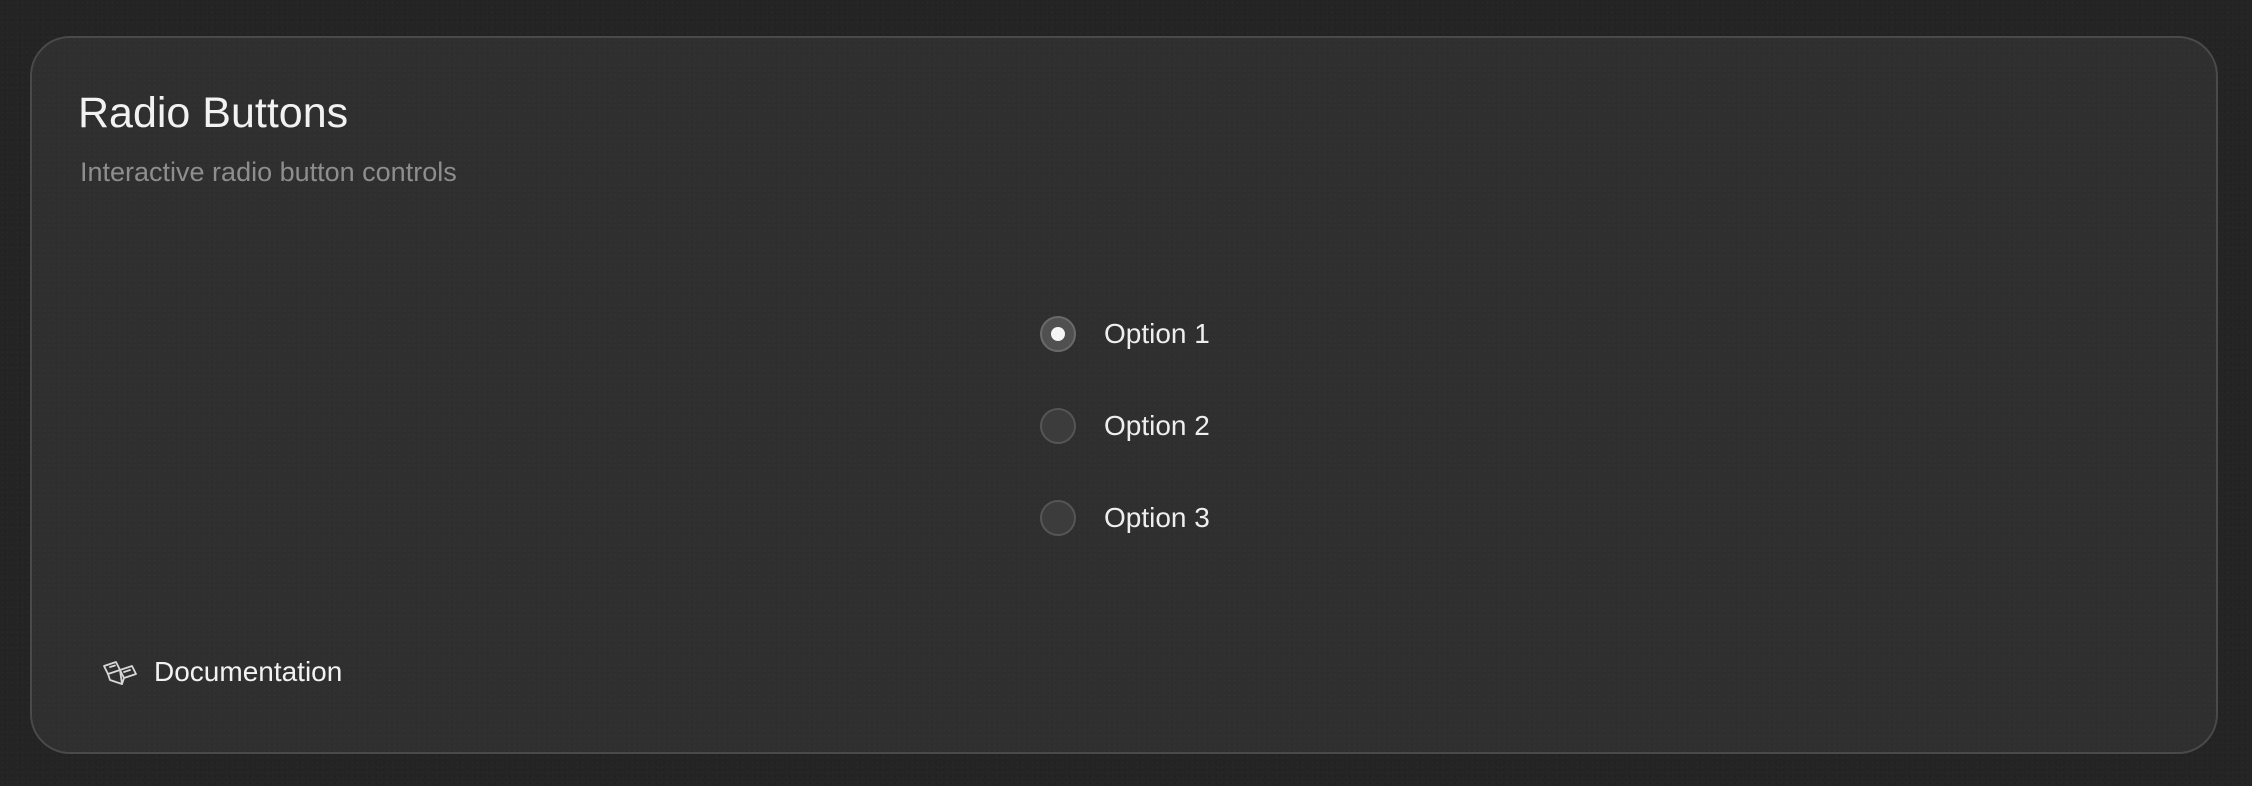 Image resolution: width=2252 pixels, height=786 pixels. I want to click on radio-selected-dot, so click(1058, 334).